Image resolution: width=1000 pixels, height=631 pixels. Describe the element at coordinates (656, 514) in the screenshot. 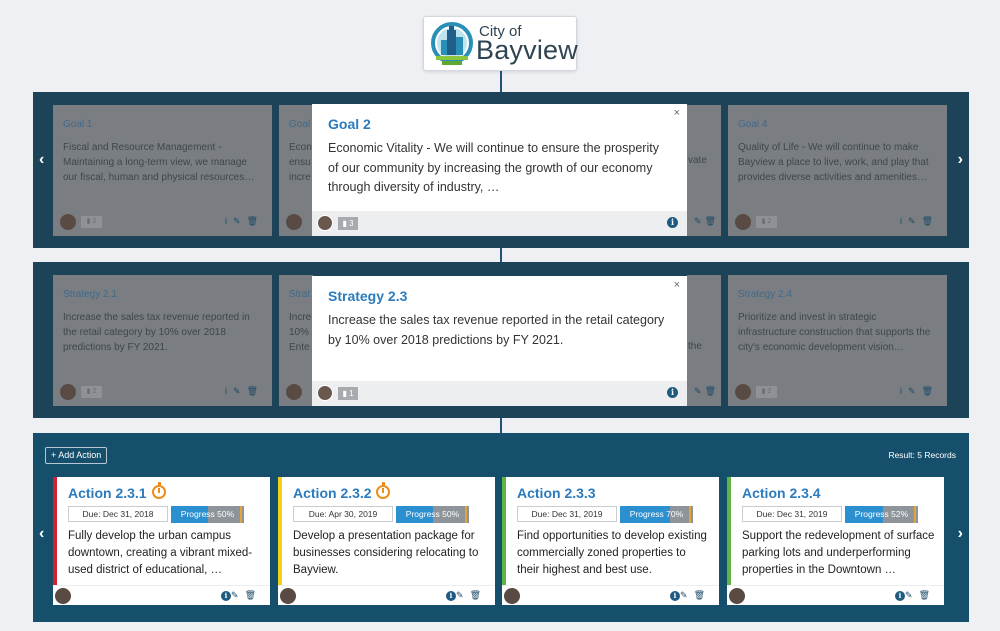

I see `progress-label: Progress 70%` at that location.